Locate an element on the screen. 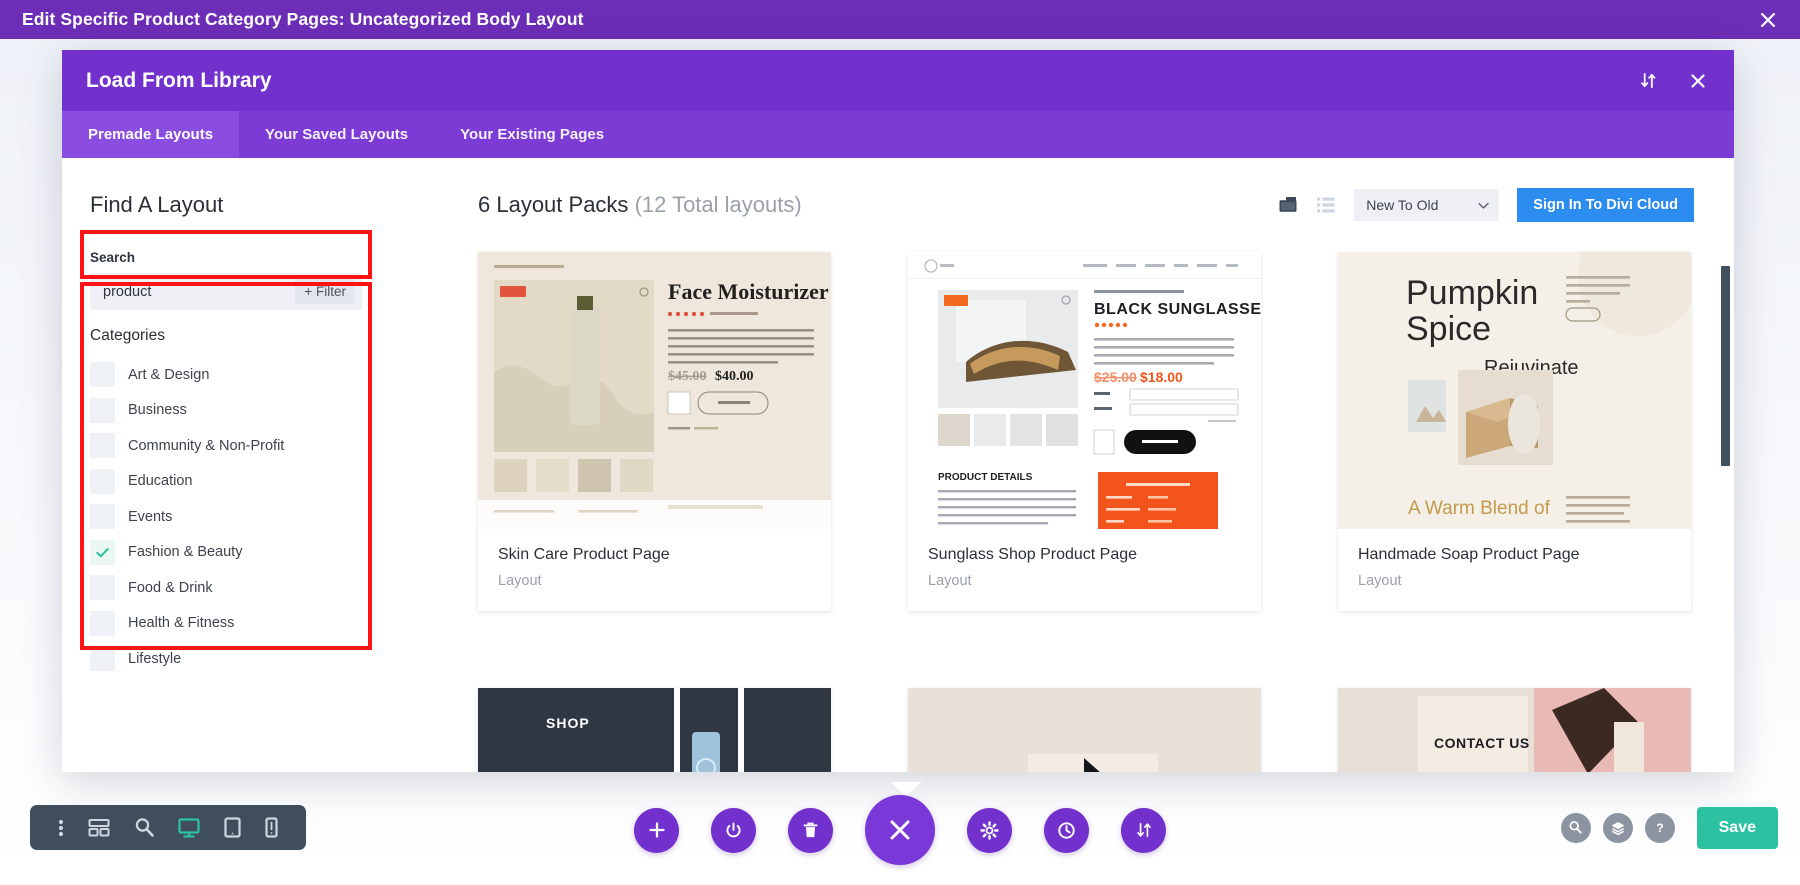  tab-your-existing-pages: Your Existing Pages is located at coordinates (532, 134).